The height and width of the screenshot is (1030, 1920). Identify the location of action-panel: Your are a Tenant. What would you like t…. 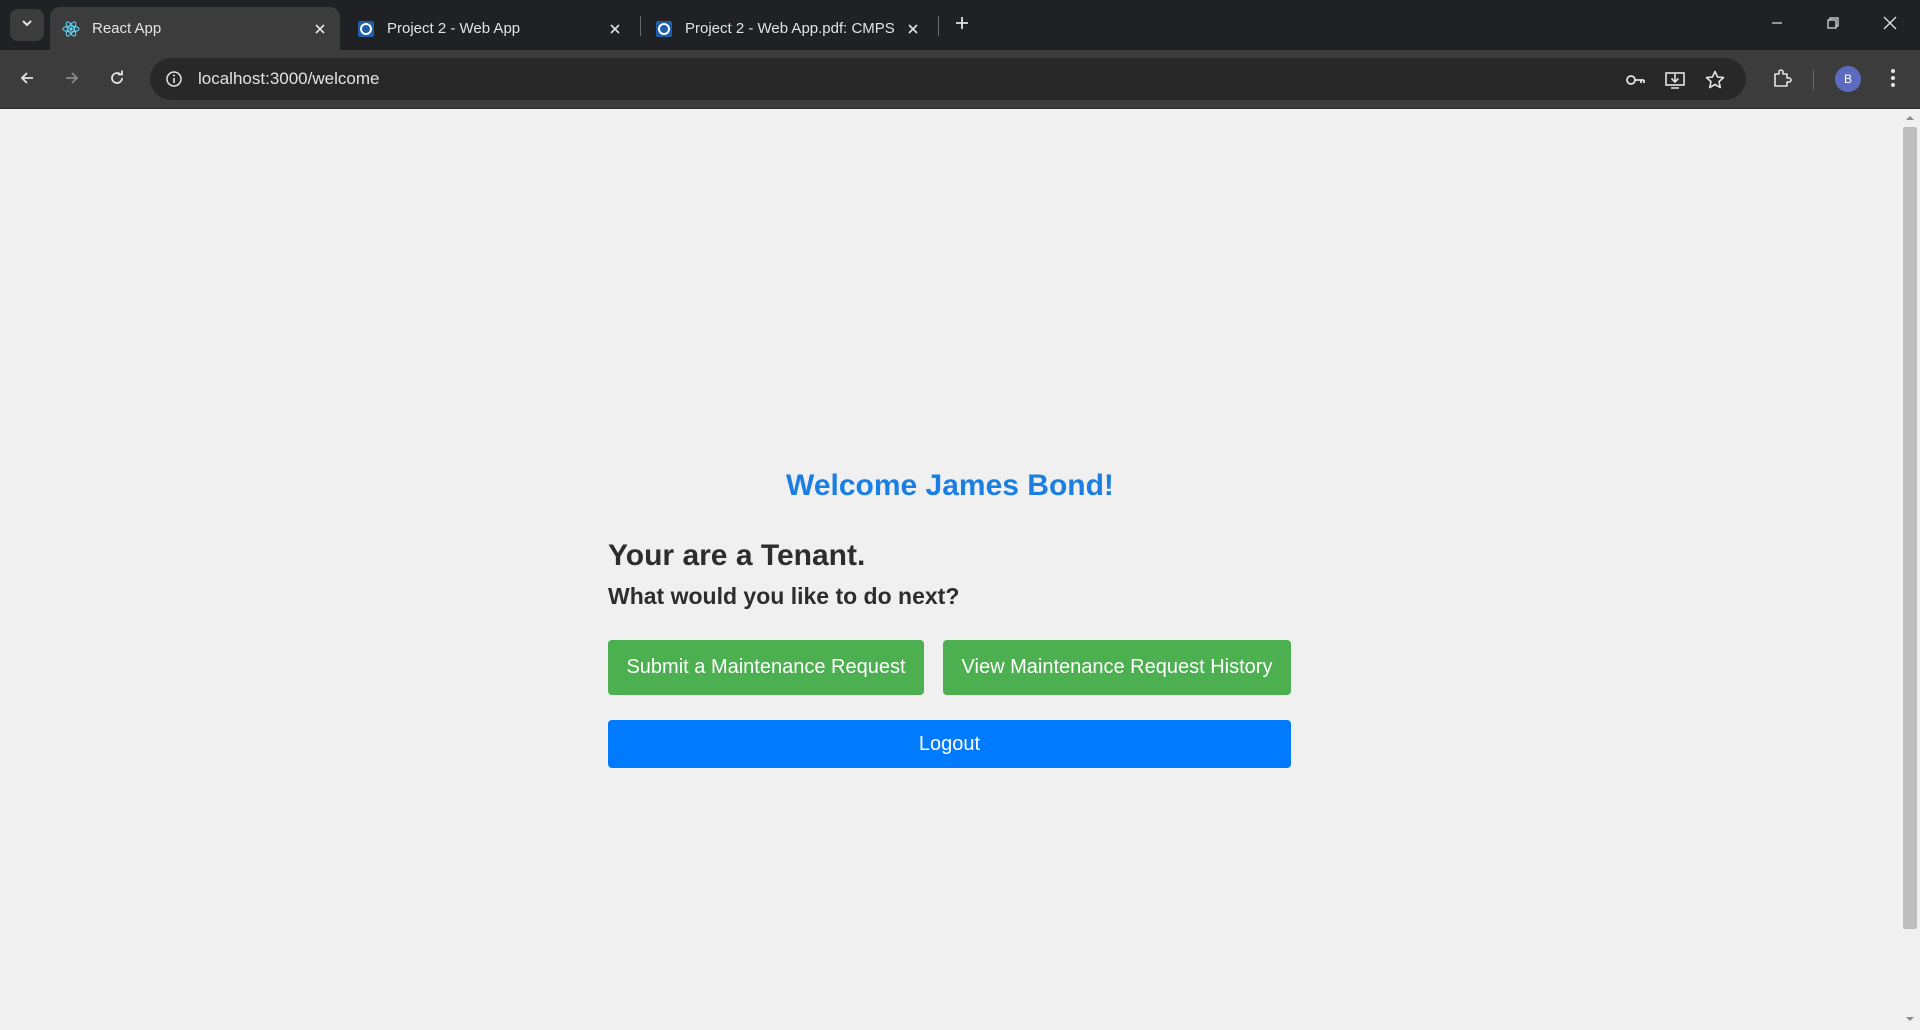
(949, 653).